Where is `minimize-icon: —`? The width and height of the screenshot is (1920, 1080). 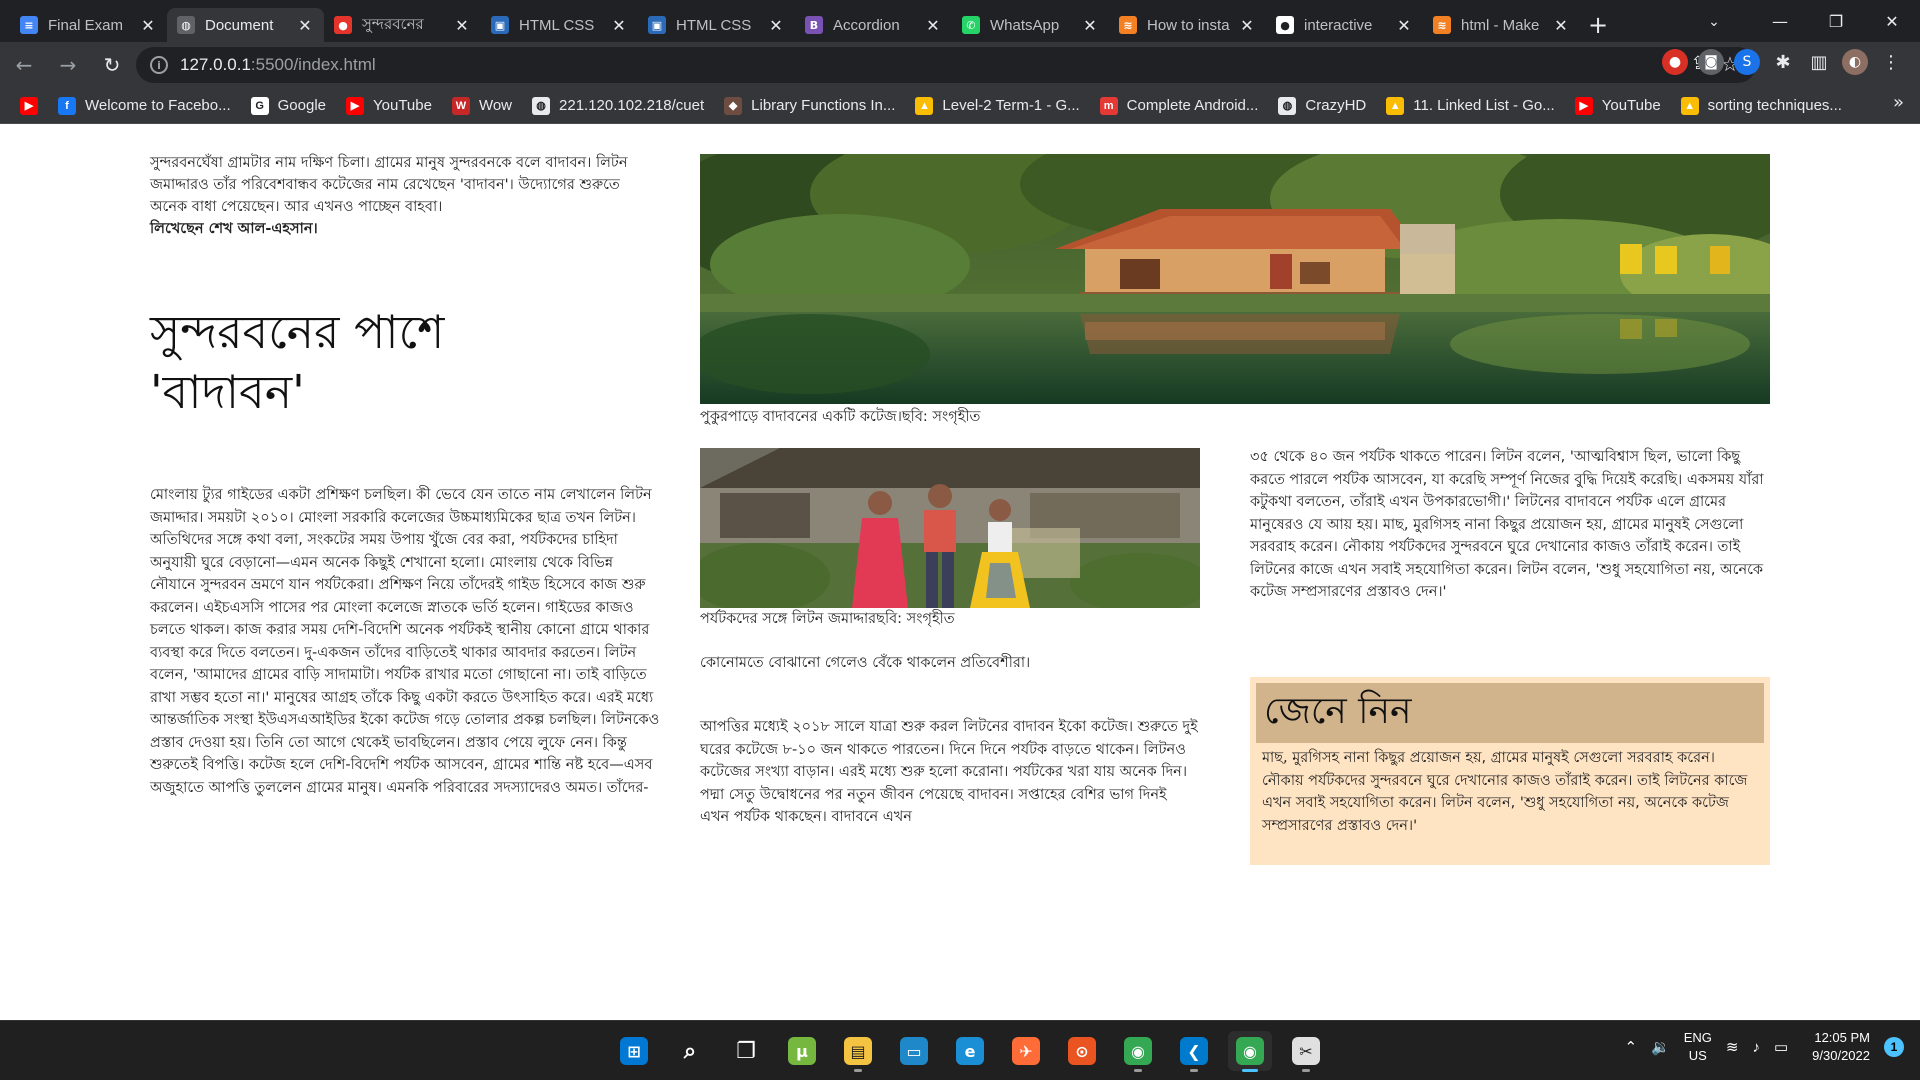 minimize-icon: — is located at coordinates (1780, 21).